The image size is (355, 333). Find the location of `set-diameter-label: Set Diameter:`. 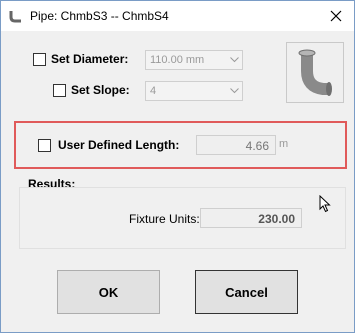

set-diameter-label: Set Diameter: is located at coordinates (90, 59).